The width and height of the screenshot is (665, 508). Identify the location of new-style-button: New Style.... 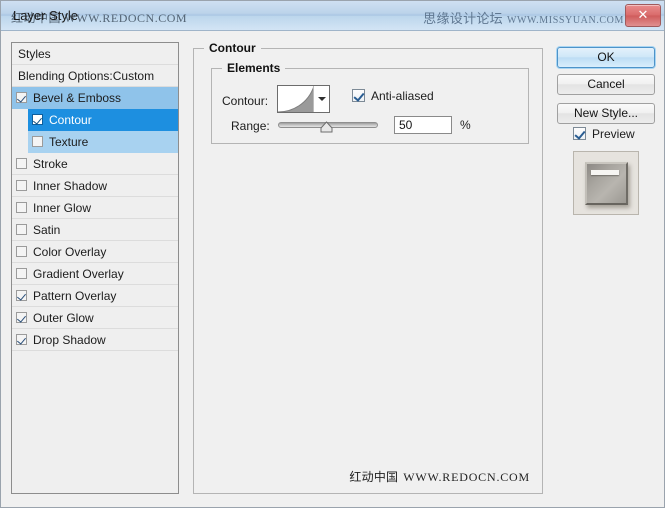
(606, 113).